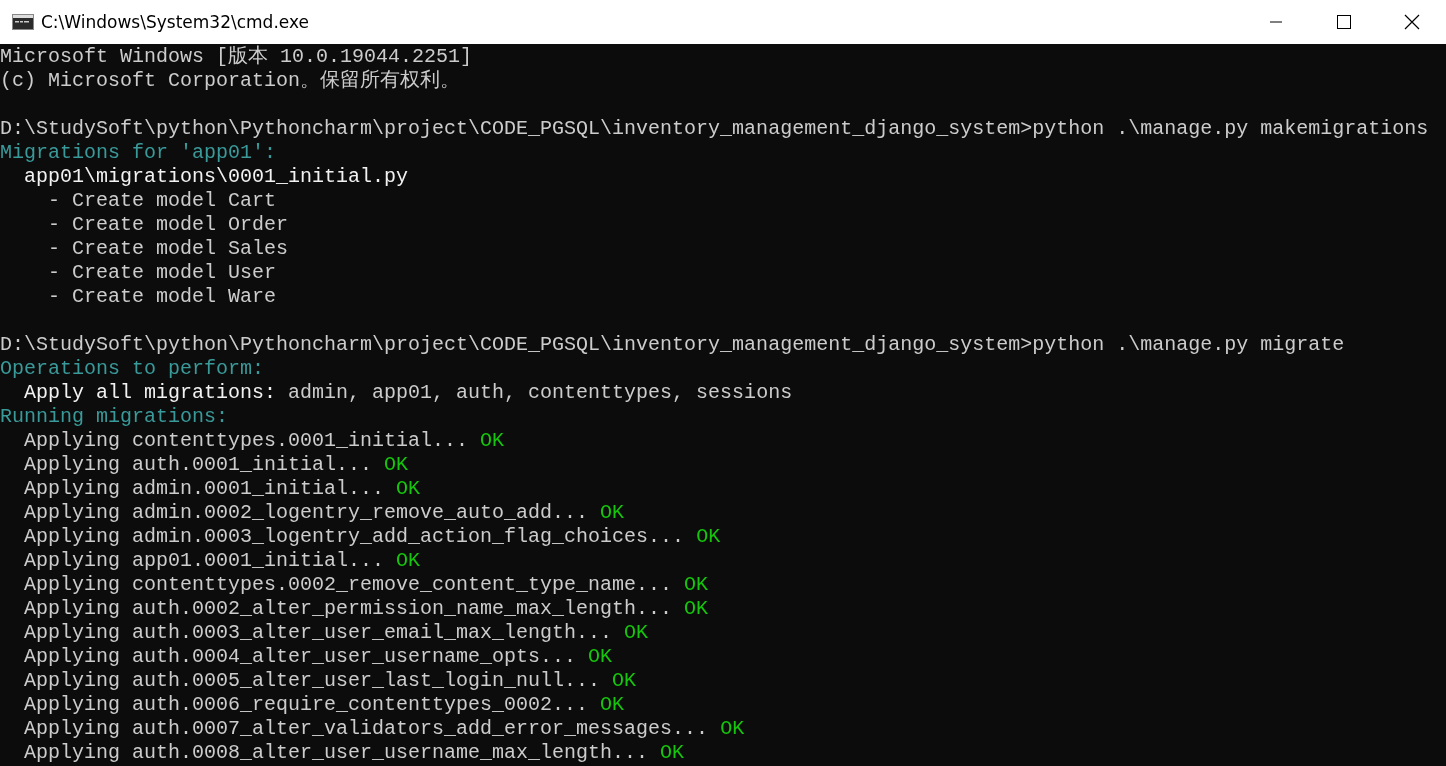 The image size is (1446, 766). What do you see at coordinates (23, 22) in the screenshot?
I see `terminal-icon` at bounding box center [23, 22].